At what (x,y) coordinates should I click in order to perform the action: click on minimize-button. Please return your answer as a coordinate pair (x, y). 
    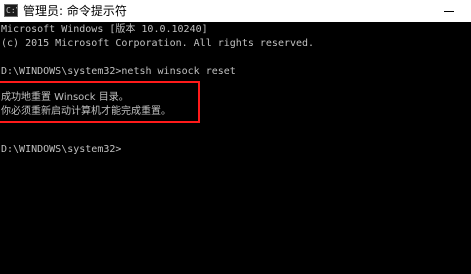
    Looking at the image, I should click on (448, 11).